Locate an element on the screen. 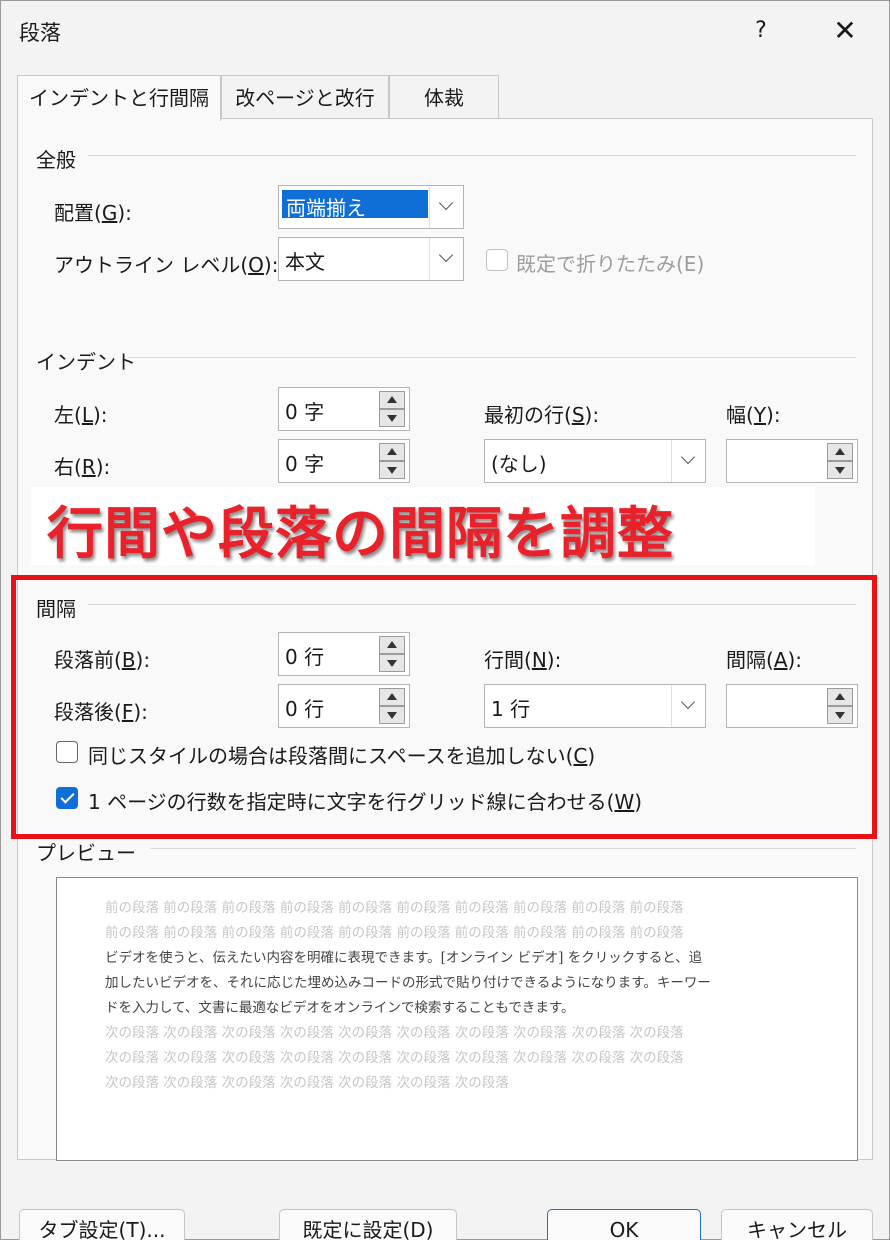  title-bar: 段落 ? ✕ is located at coordinates (445, 32).